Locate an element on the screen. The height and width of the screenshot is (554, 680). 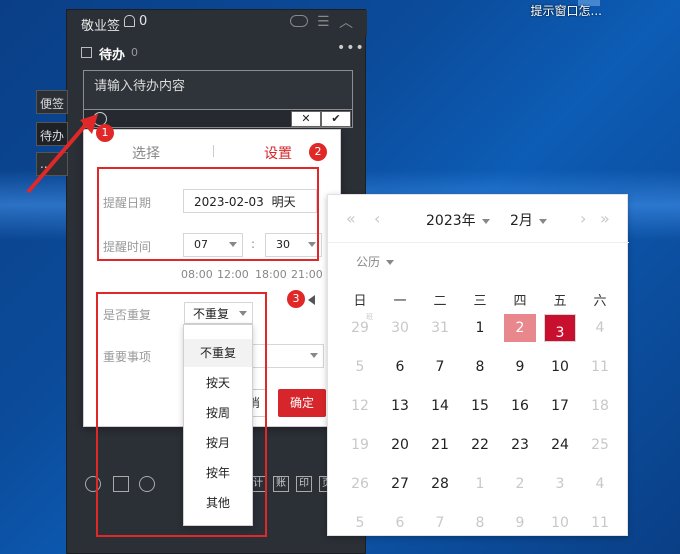
annotation-box-repeat is located at coordinates (181, 414).